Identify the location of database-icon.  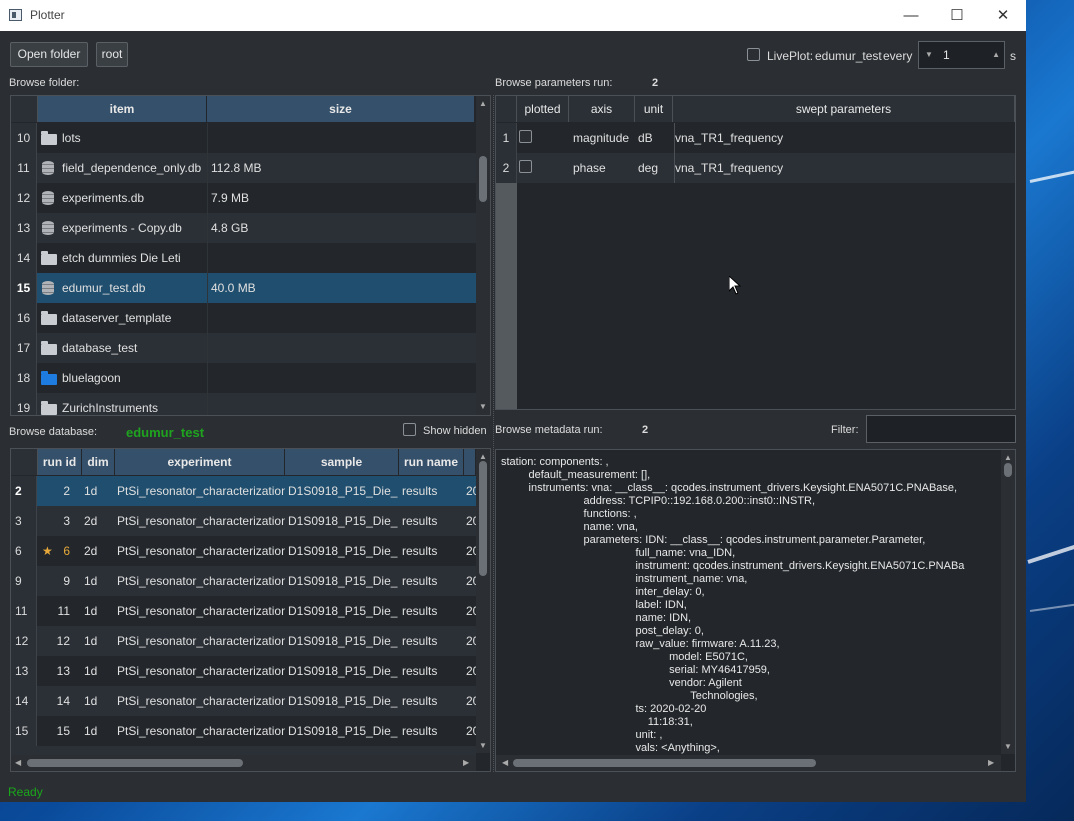
(48, 228).